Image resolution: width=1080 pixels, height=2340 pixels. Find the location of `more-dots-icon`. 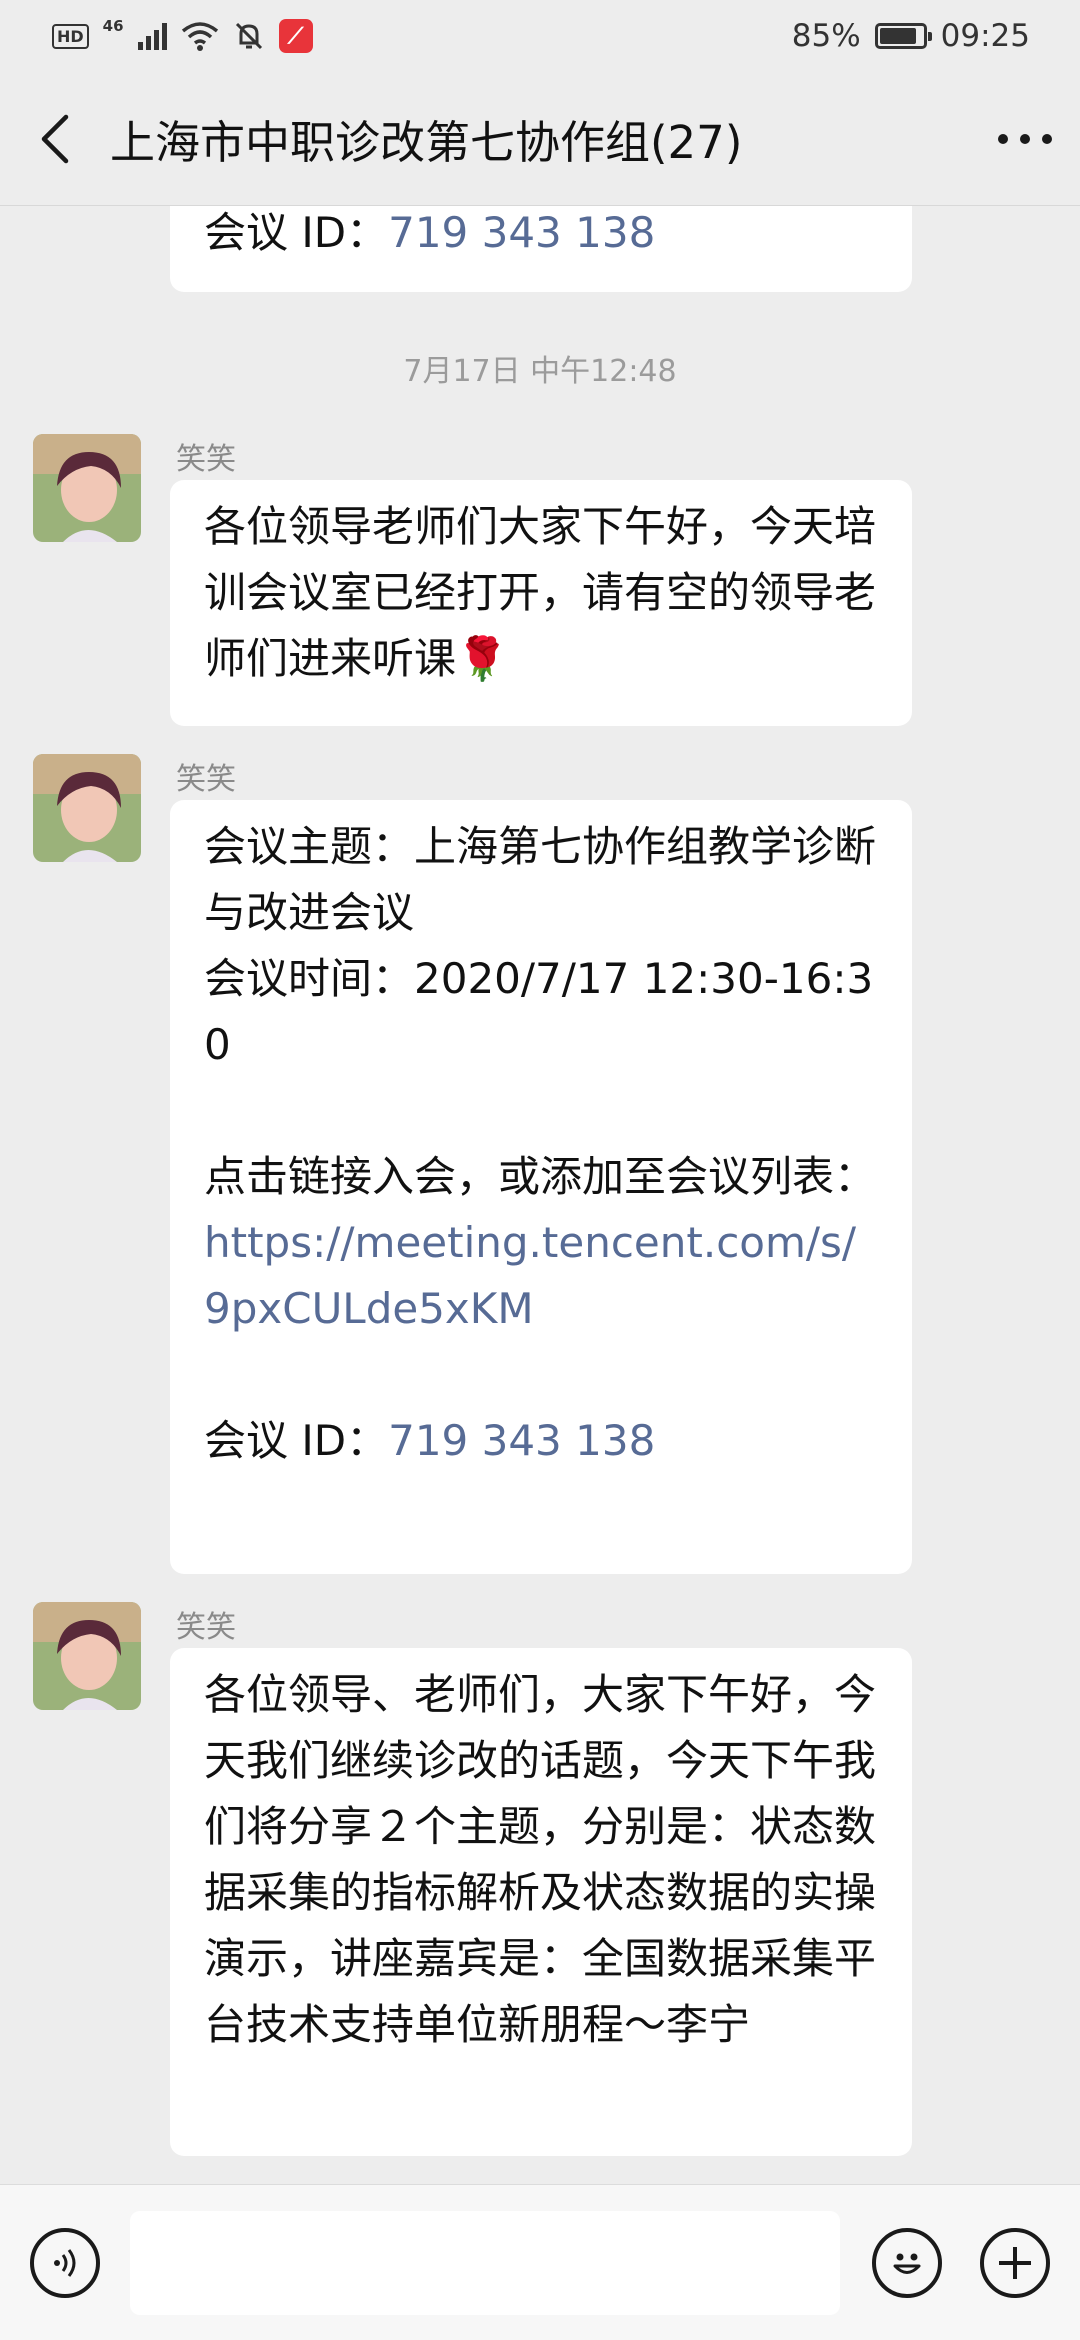

more-dots-icon is located at coordinates (1025, 138).